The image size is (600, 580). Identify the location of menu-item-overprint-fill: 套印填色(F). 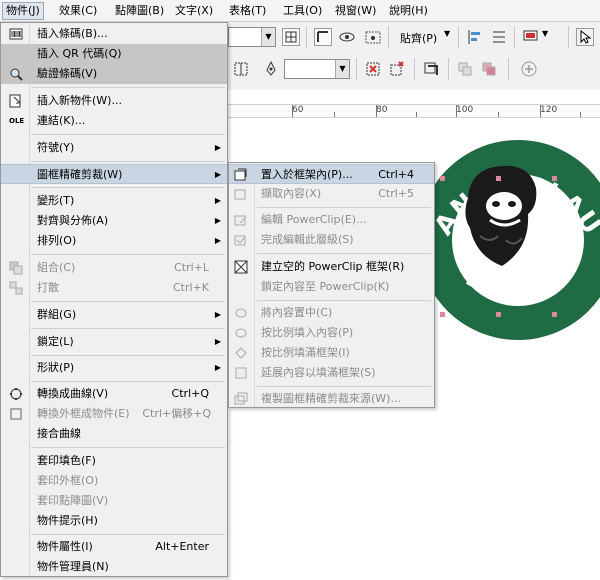
(114, 461).